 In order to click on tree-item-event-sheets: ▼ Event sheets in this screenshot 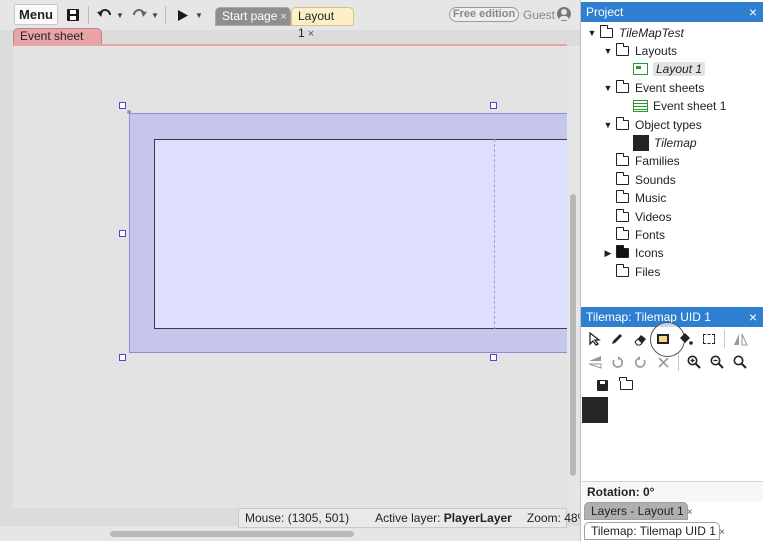, I will do `click(653, 88)`.